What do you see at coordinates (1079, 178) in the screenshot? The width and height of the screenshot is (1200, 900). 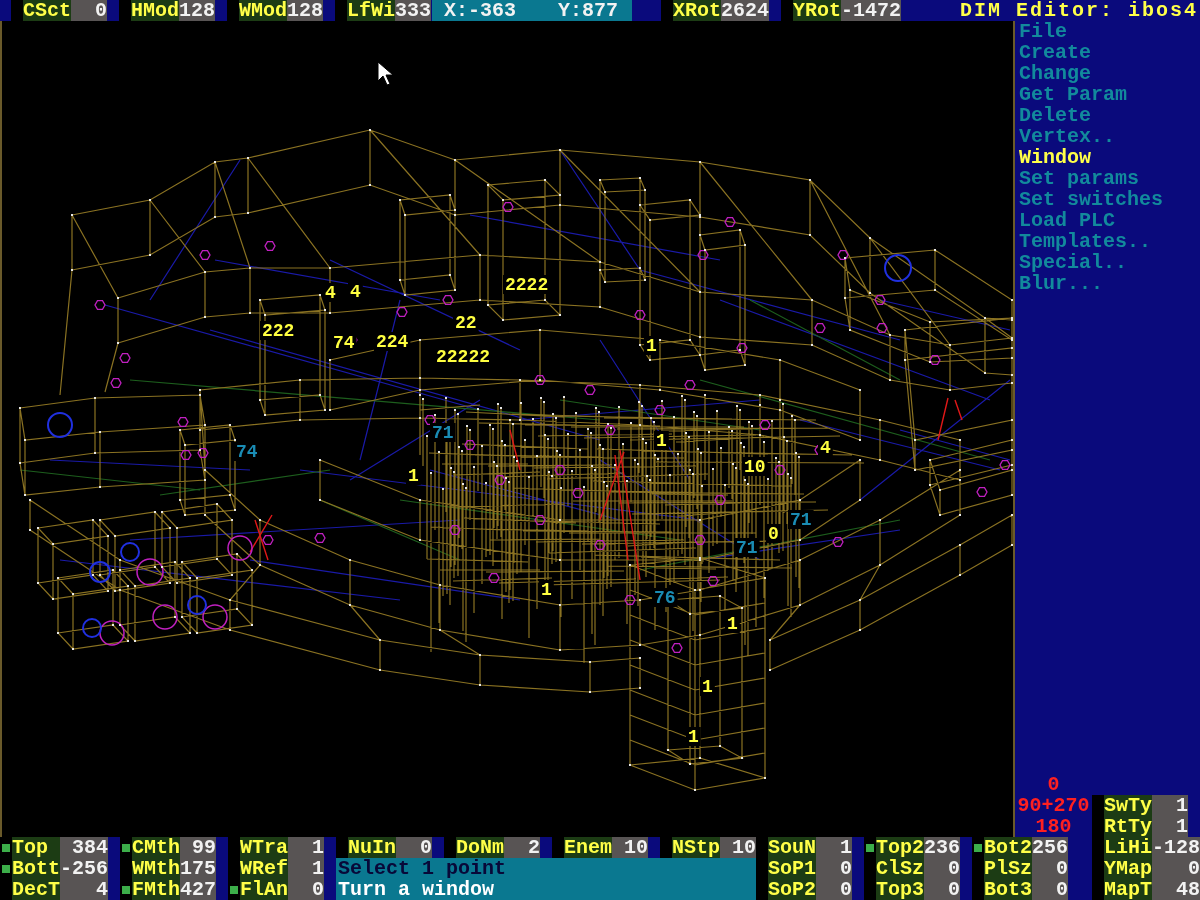 I see `menu-item: Set params` at bounding box center [1079, 178].